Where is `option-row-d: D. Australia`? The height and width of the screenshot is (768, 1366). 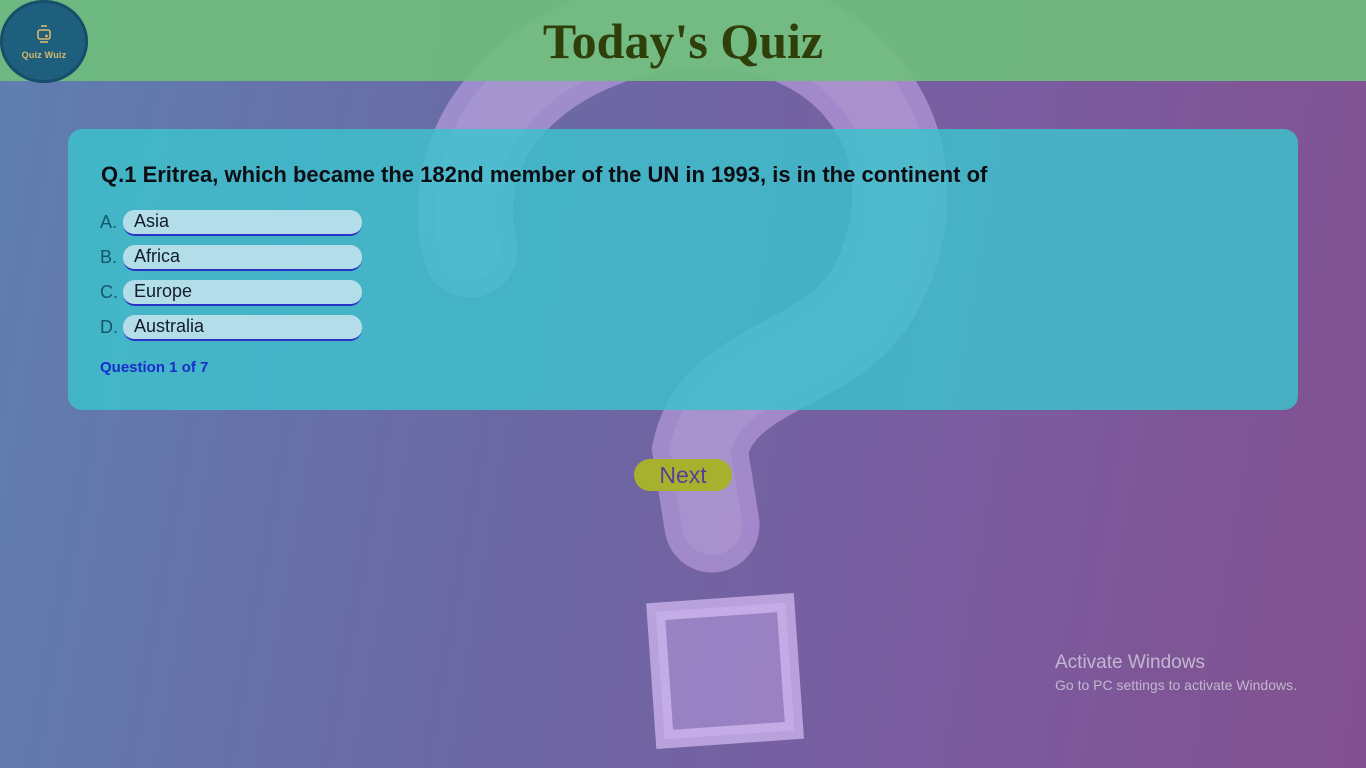 option-row-d: D. Australia is located at coordinates (231, 327).